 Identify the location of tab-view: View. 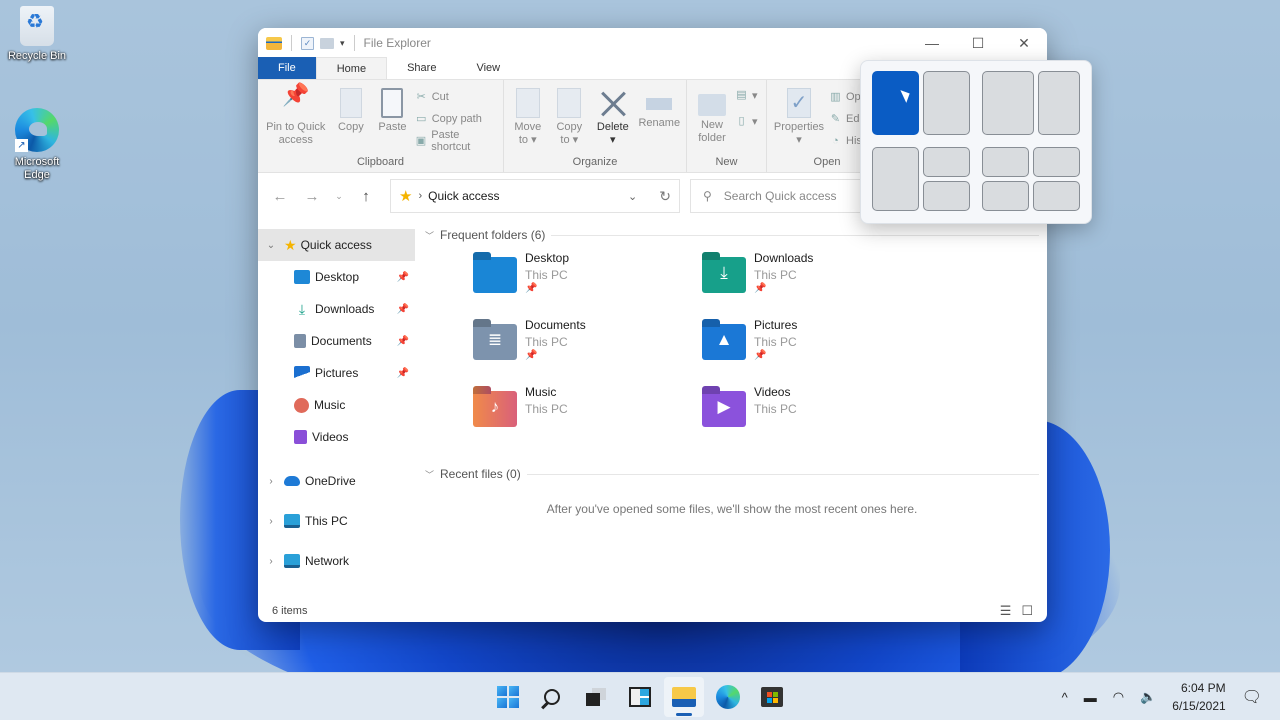
(488, 68).